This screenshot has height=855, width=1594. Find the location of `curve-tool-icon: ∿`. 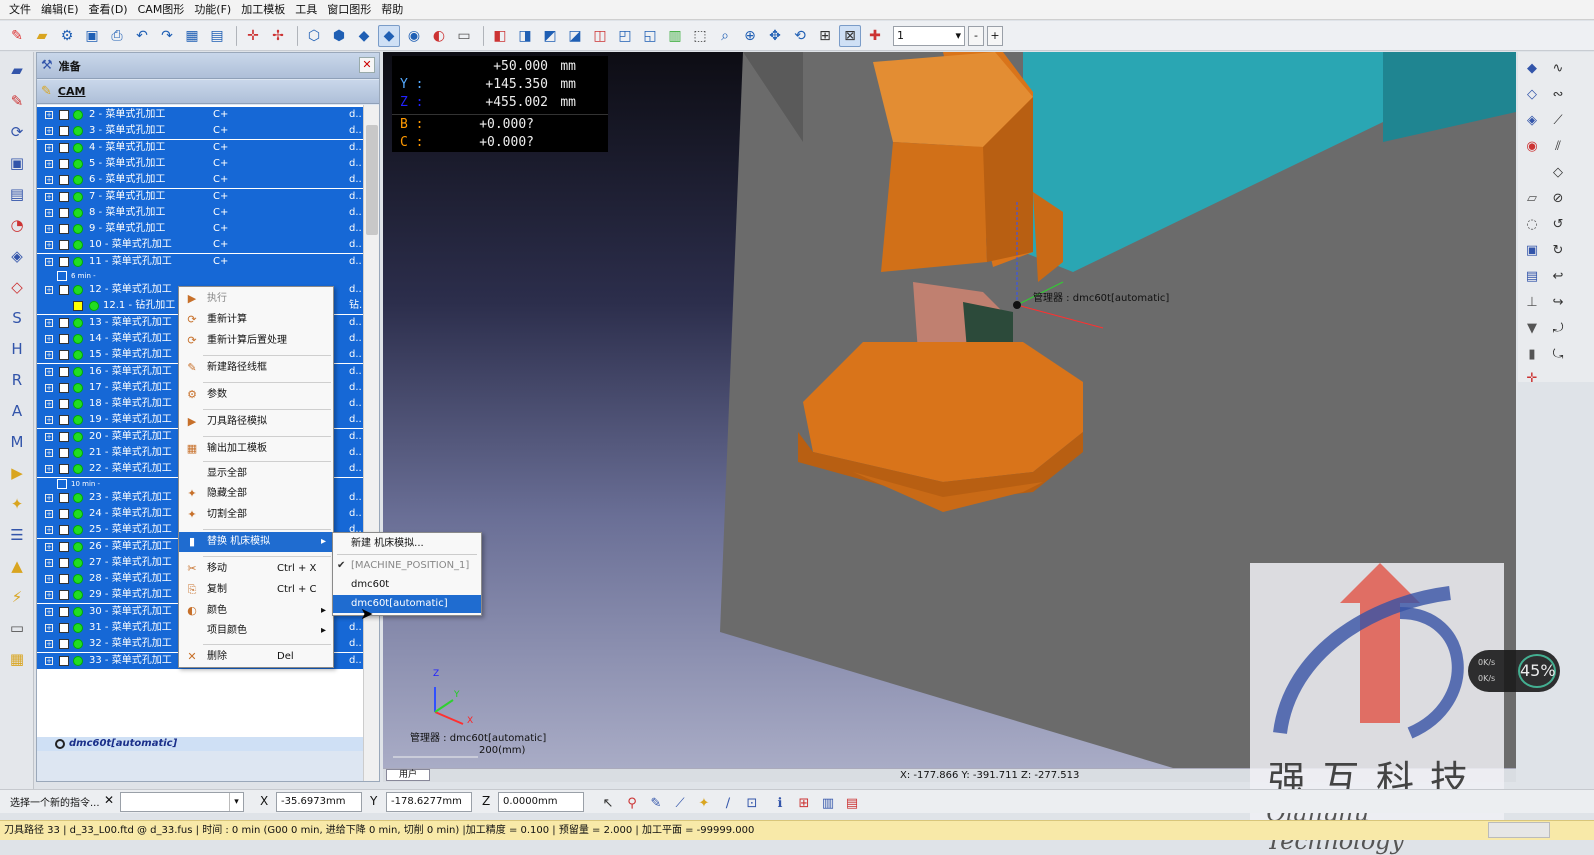

curve-tool-icon: ∿ is located at coordinates (1558, 68).